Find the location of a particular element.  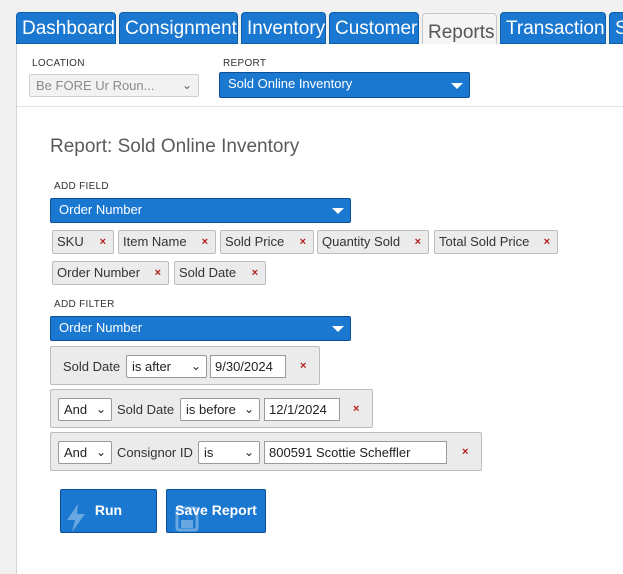

tab-transaction: Transaction is located at coordinates (553, 28).